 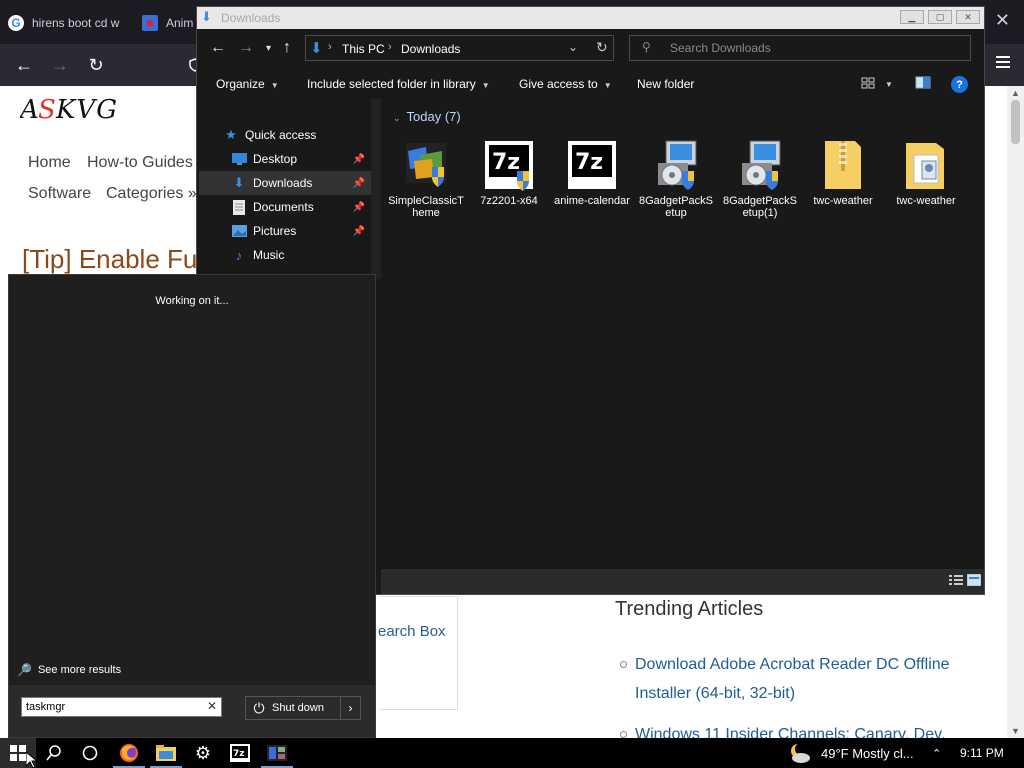 I want to click on gear-icon: ⚙, so click(x=203, y=752).